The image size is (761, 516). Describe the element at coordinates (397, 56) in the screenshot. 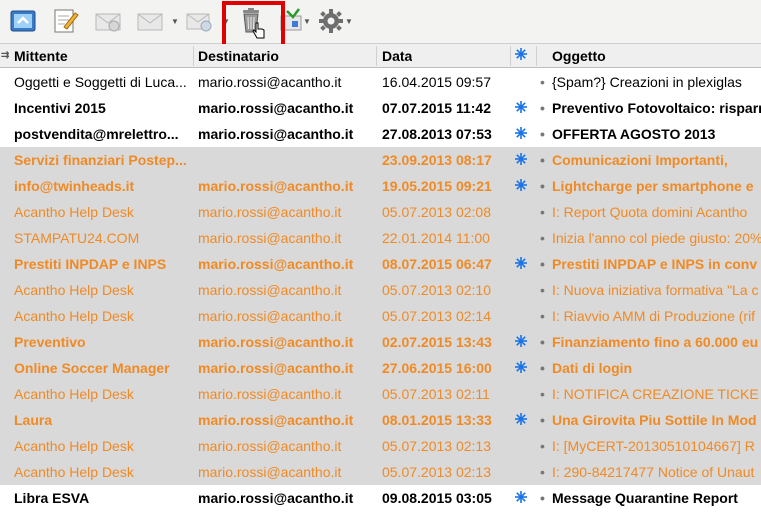

I see `column-date: Data` at that location.